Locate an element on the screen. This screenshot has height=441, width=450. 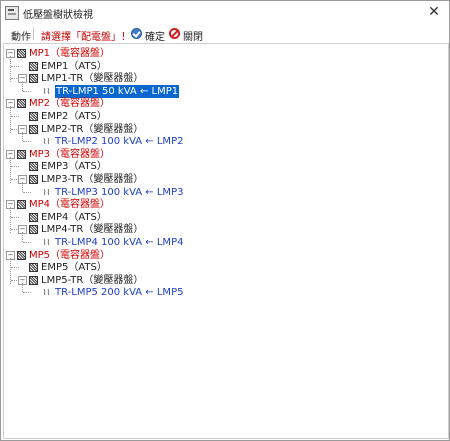
tree-node-transformer: ⌇⌇ TR-LMP1 50 kVA ← LMP1 is located at coordinates (224, 91).